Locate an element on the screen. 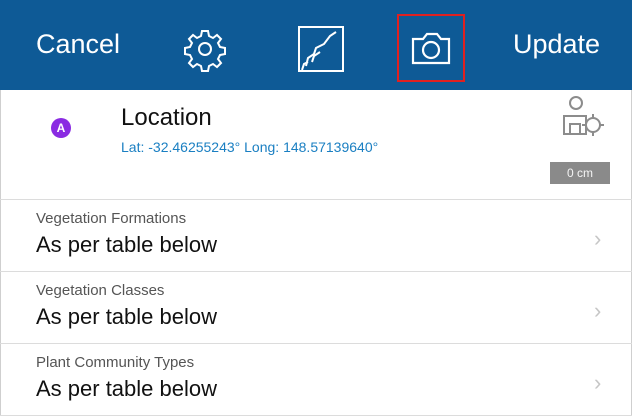 The width and height of the screenshot is (632, 416). map-edit-icon is located at coordinates (321, 49).